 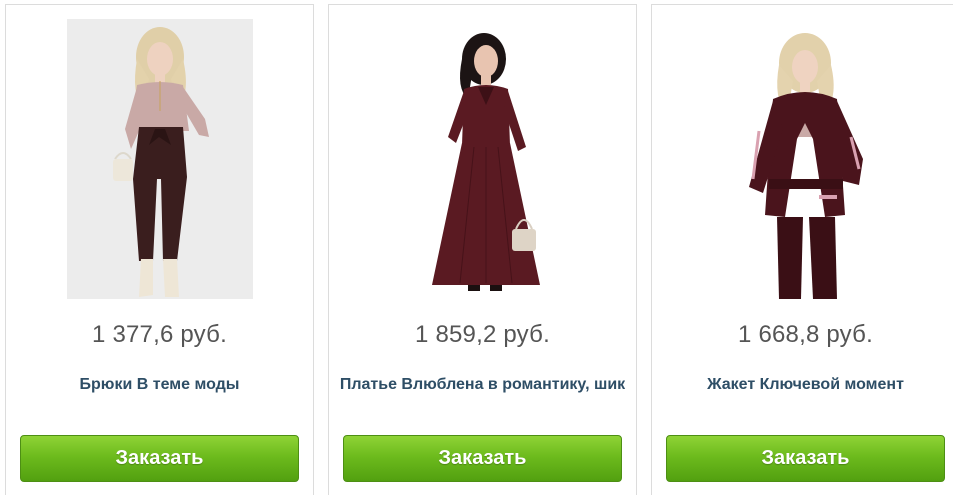 What do you see at coordinates (159, 334) in the screenshot?
I see `product-price: 1 377,6 руб.` at bounding box center [159, 334].